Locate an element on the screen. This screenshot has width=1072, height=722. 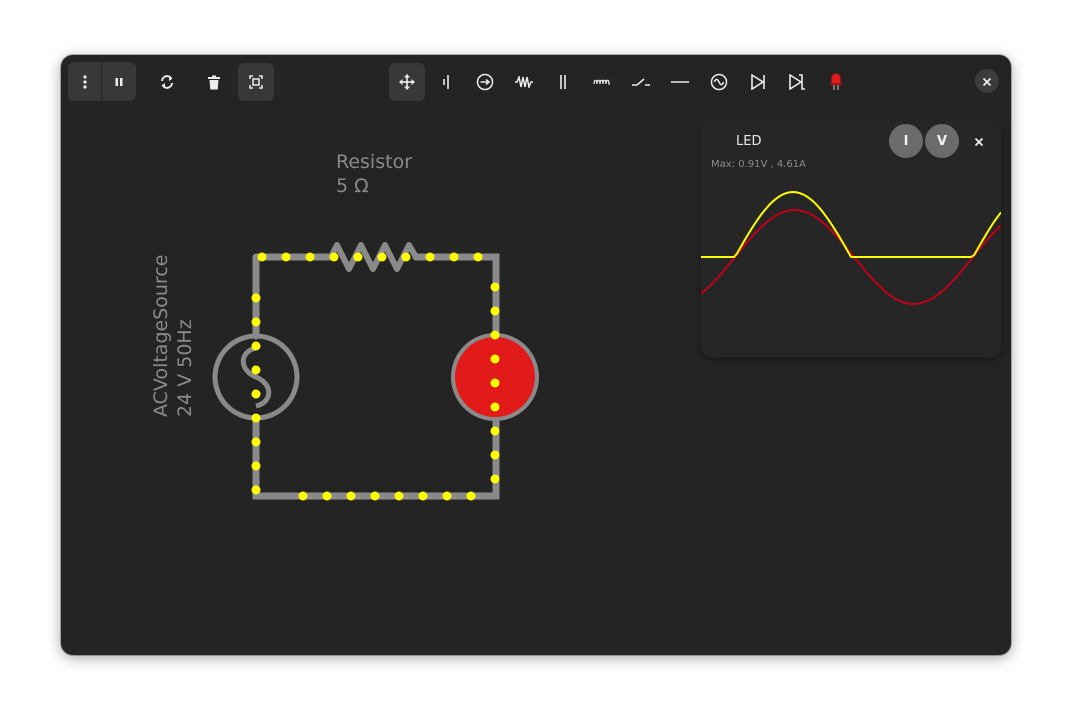
source-value: 24 V 50Hz is located at coordinates (185, 368).